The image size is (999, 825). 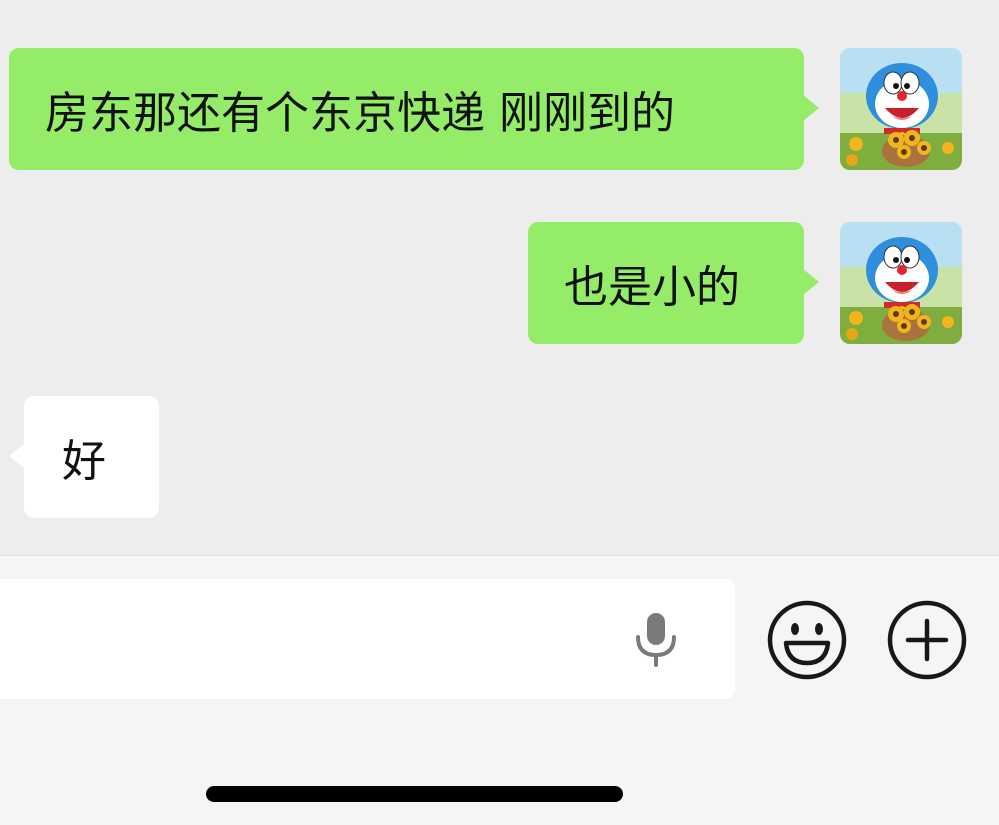 I want to click on message-text: 也是小的, so click(x=652, y=287).